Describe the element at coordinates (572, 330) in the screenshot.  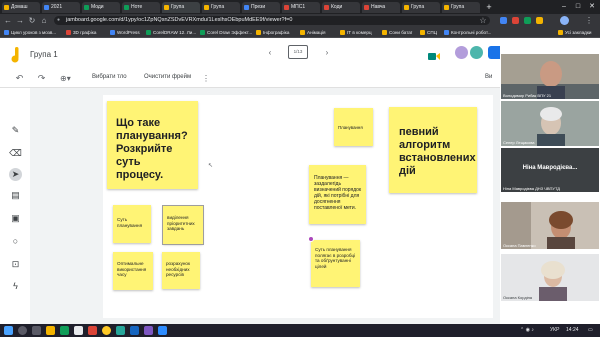
I see `clock: 14:24` at that location.